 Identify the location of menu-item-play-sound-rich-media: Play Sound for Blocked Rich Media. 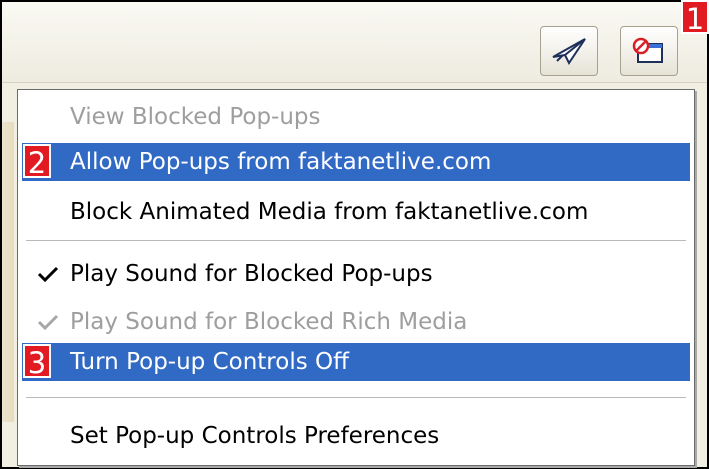
(356, 322).